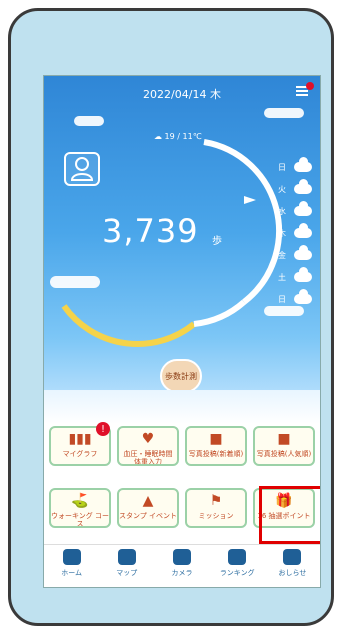 Image resolution: width=342 pixels, height=634 pixels. Describe the element at coordinates (150, 231) in the screenshot. I see `step-count: 3,739` at that location.